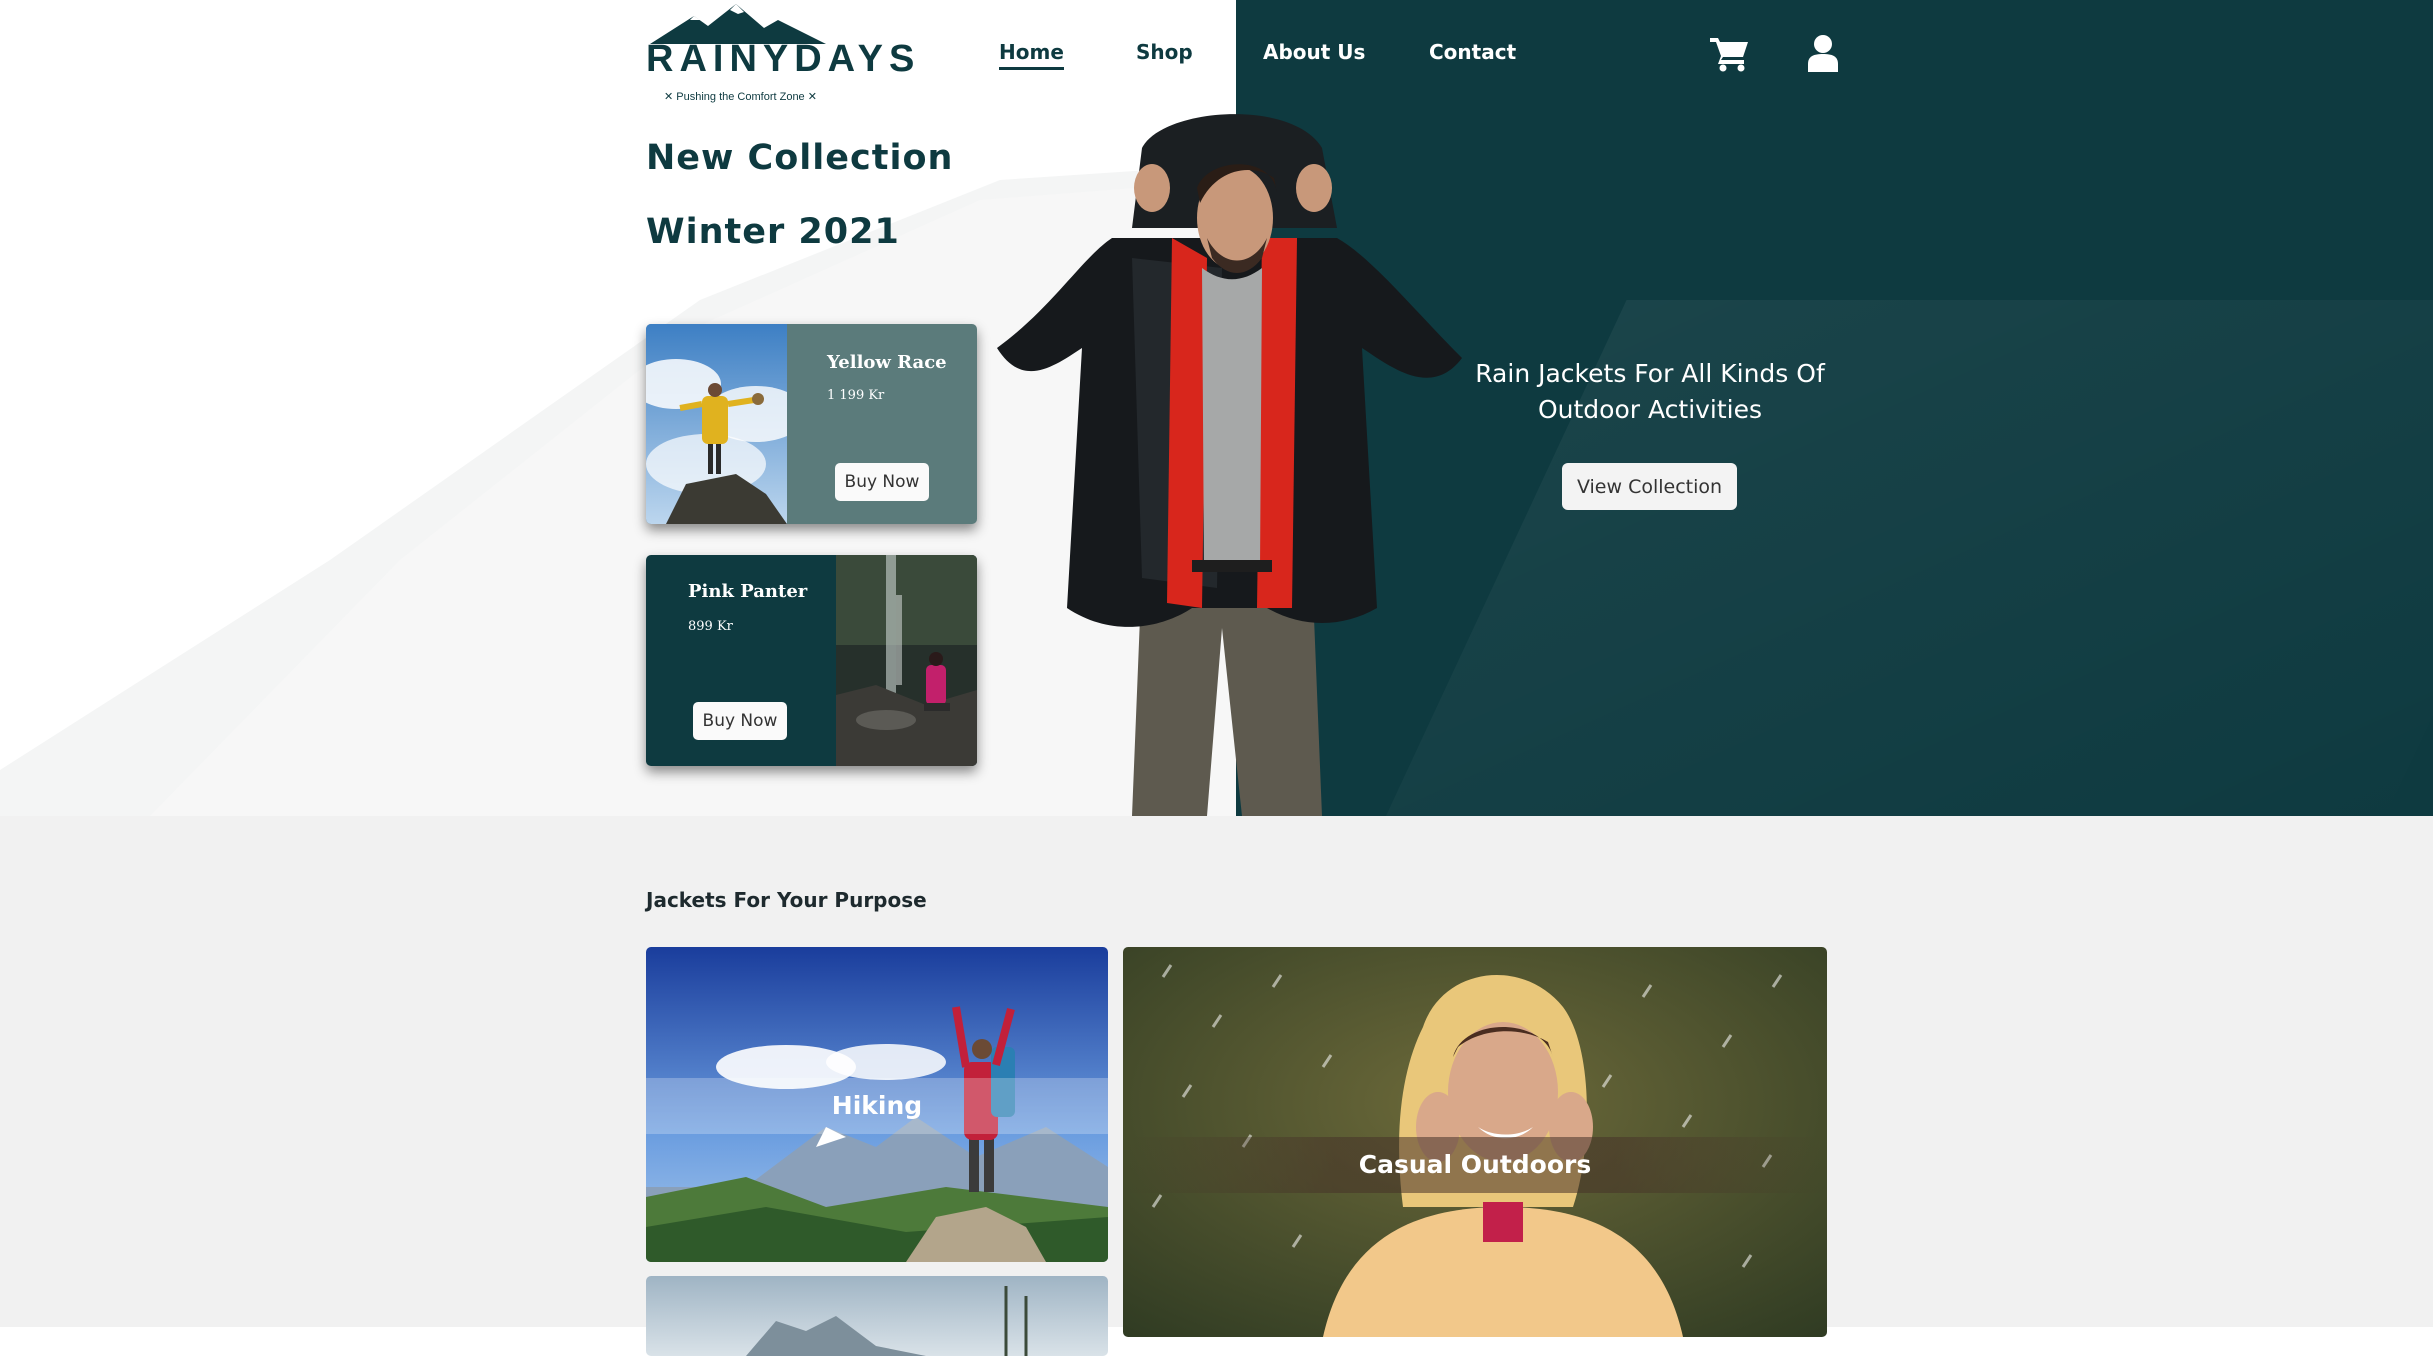 The width and height of the screenshot is (2433, 1356). Describe the element at coordinates (716, 424) in the screenshot. I see `product-image-yellow-race` at that location.